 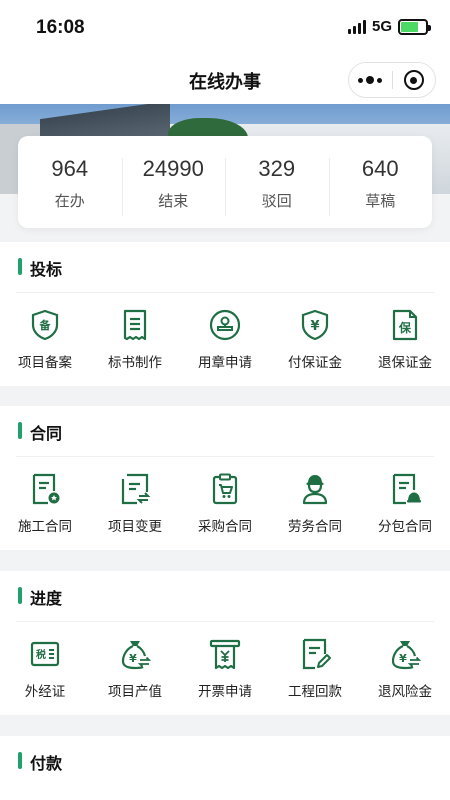 What do you see at coordinates (225, 80) in the screenshot?
I see `nav-bar: 在线办事` at bounding box center [225, 80].